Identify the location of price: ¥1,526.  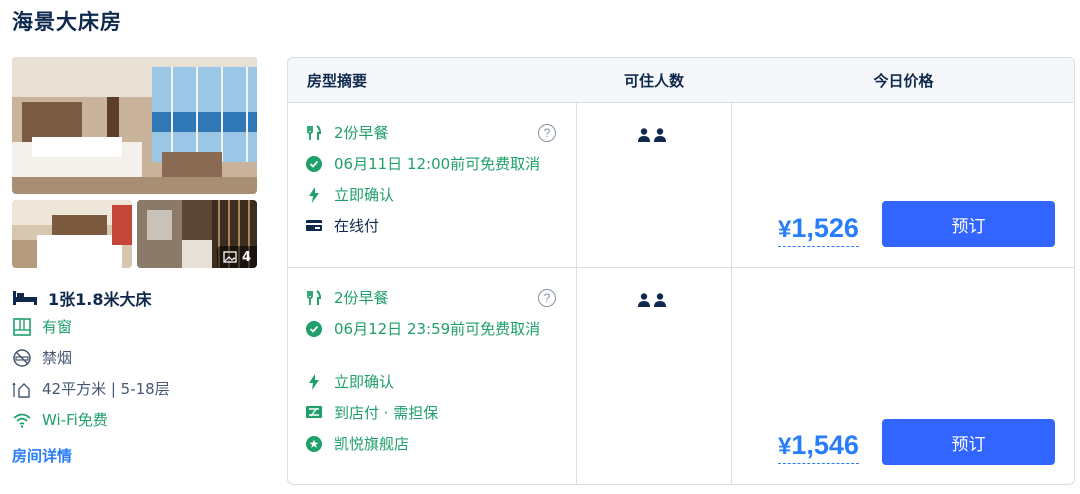
(818, 229).